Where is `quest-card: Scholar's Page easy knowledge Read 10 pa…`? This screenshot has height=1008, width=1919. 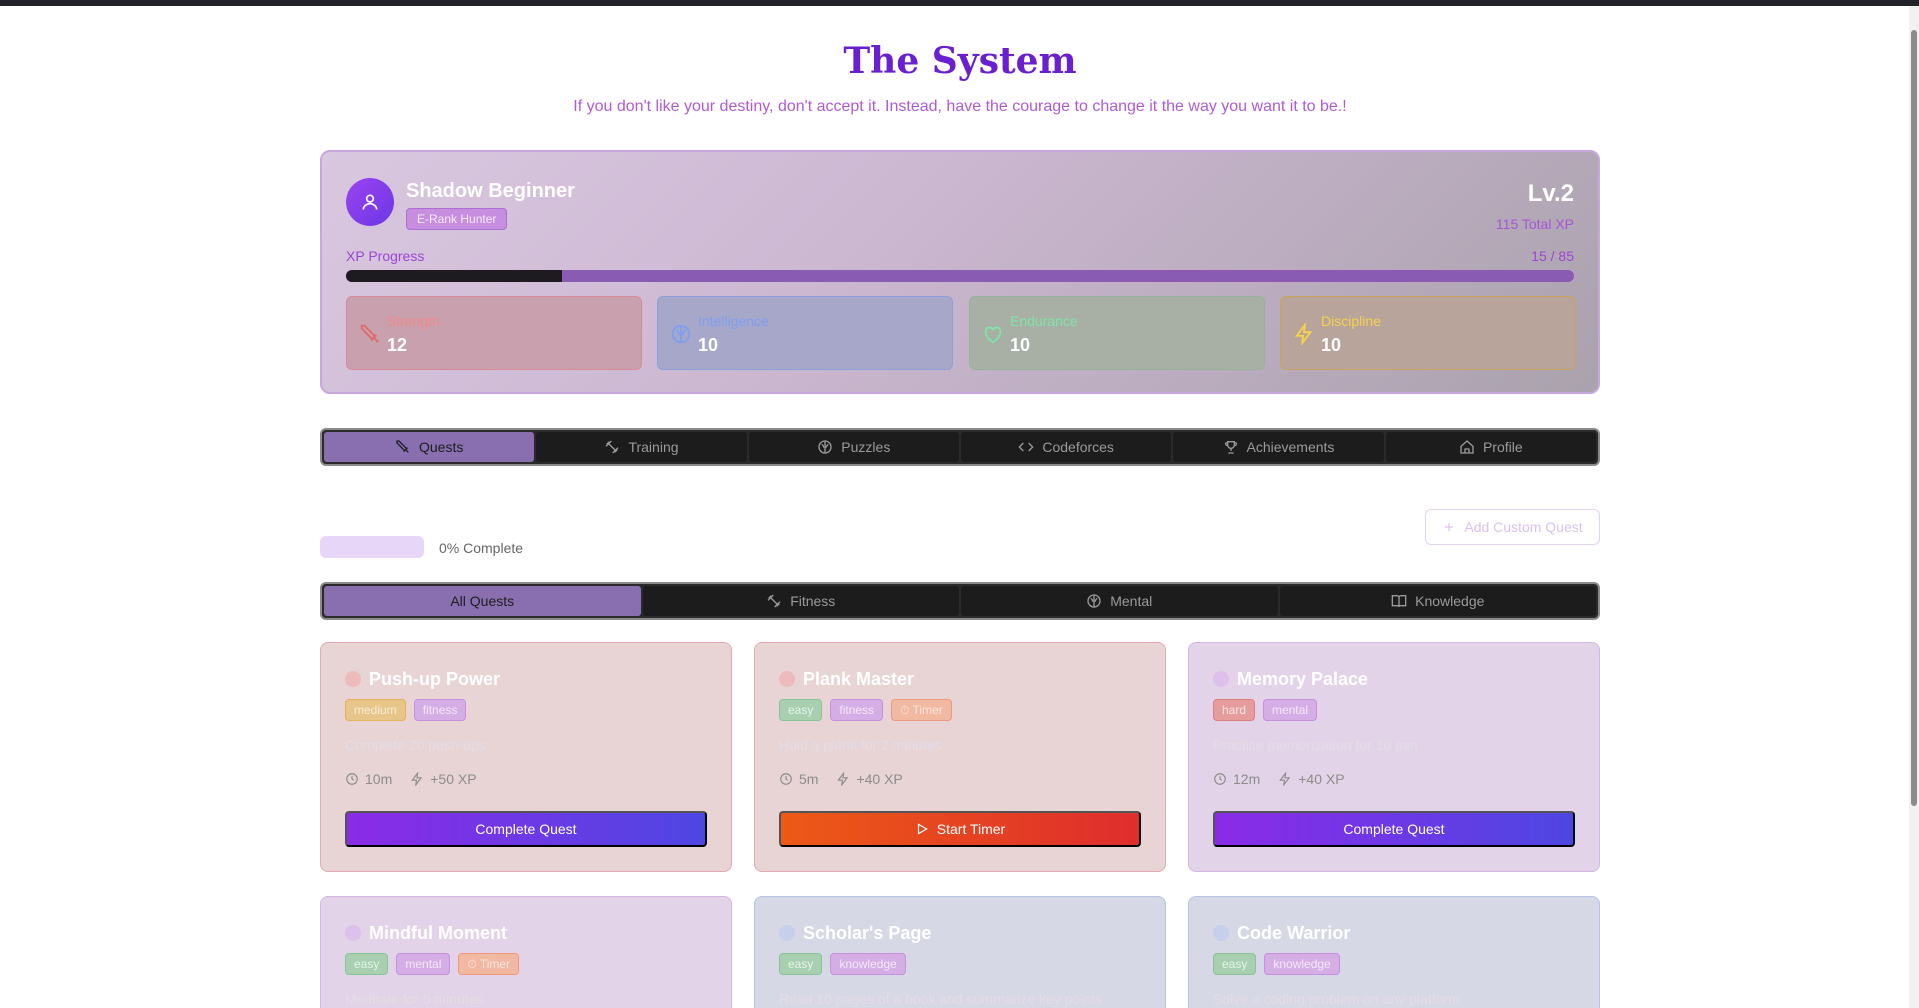
quest-card: Scholar's Page easy knowledge Read 10 pa… is located at coordinates (960, 952).